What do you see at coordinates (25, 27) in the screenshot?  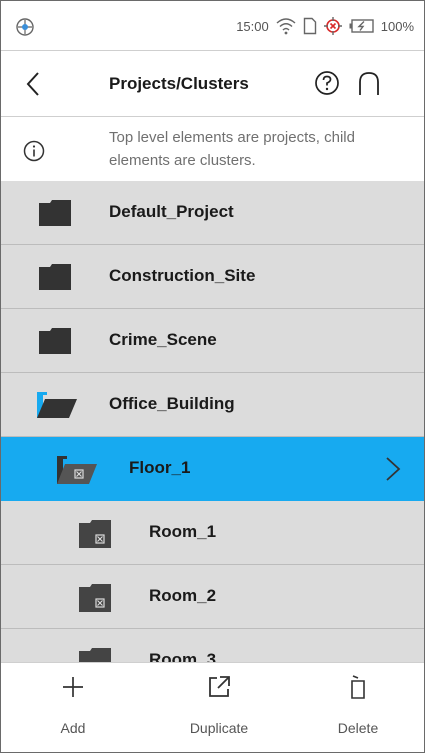 I see `location-target-icon` at bounding box center [25, 27].